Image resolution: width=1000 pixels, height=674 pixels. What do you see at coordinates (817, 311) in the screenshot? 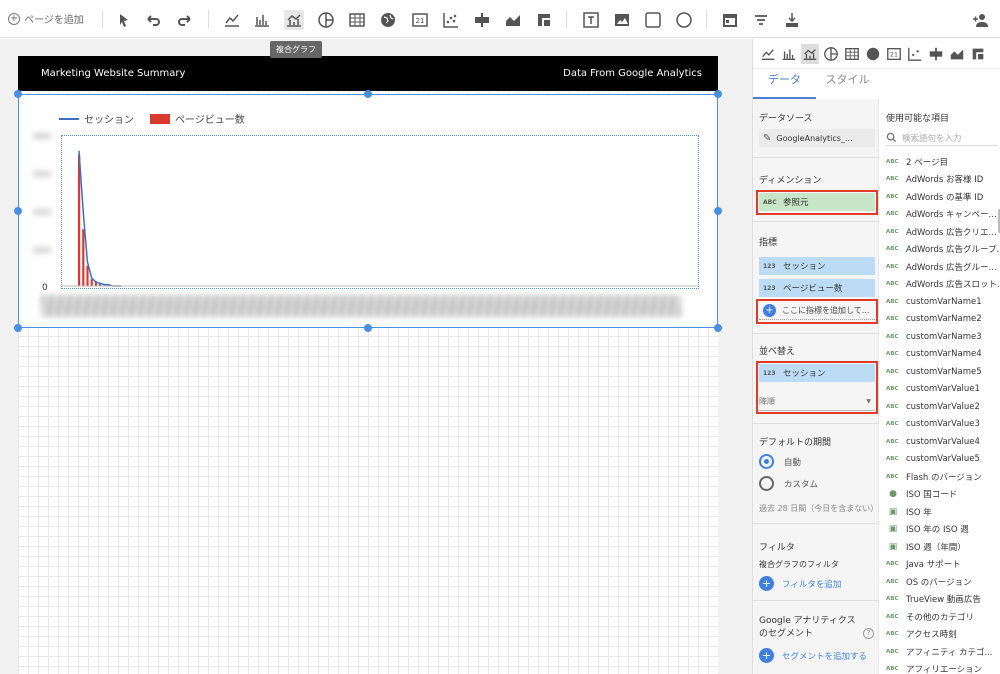
I see `highlight-box` at bounding box center [817, 311].